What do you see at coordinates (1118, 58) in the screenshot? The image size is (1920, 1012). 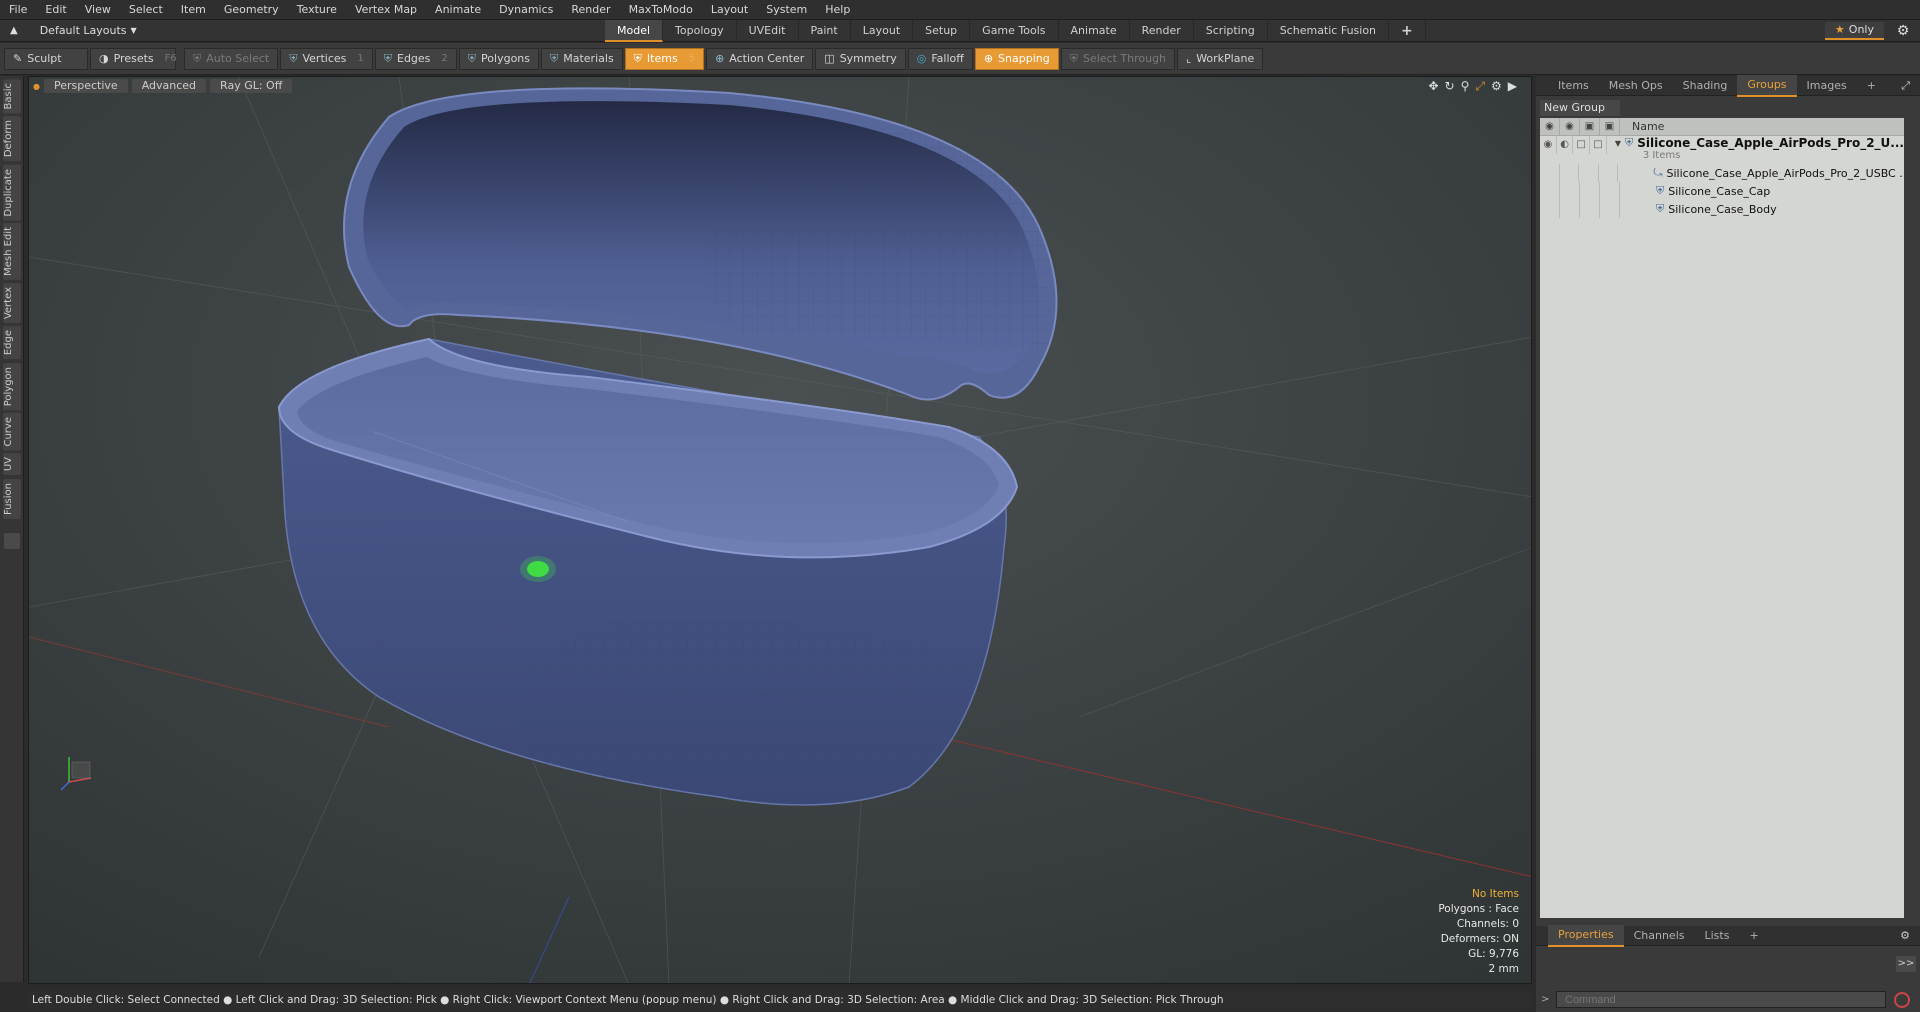 I see `select-through-button: ⛨ Select Through` at bounding box center [1118, 58].